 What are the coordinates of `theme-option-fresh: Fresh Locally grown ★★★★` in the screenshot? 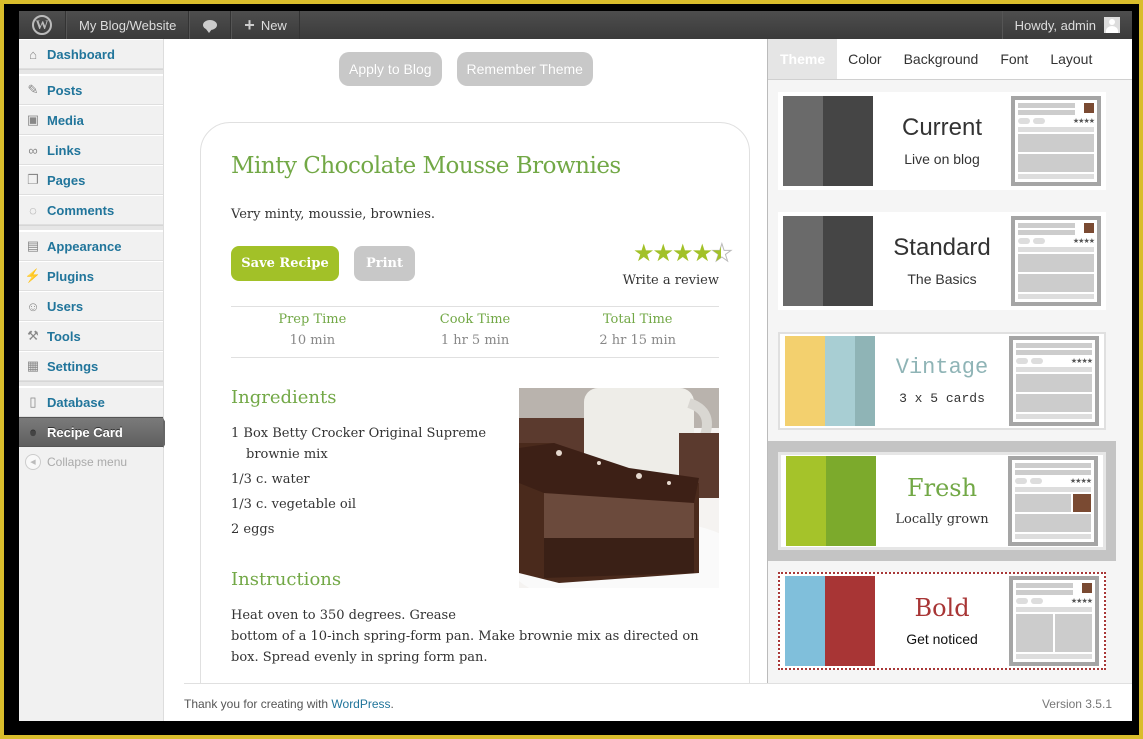 It's located at (942, 501).